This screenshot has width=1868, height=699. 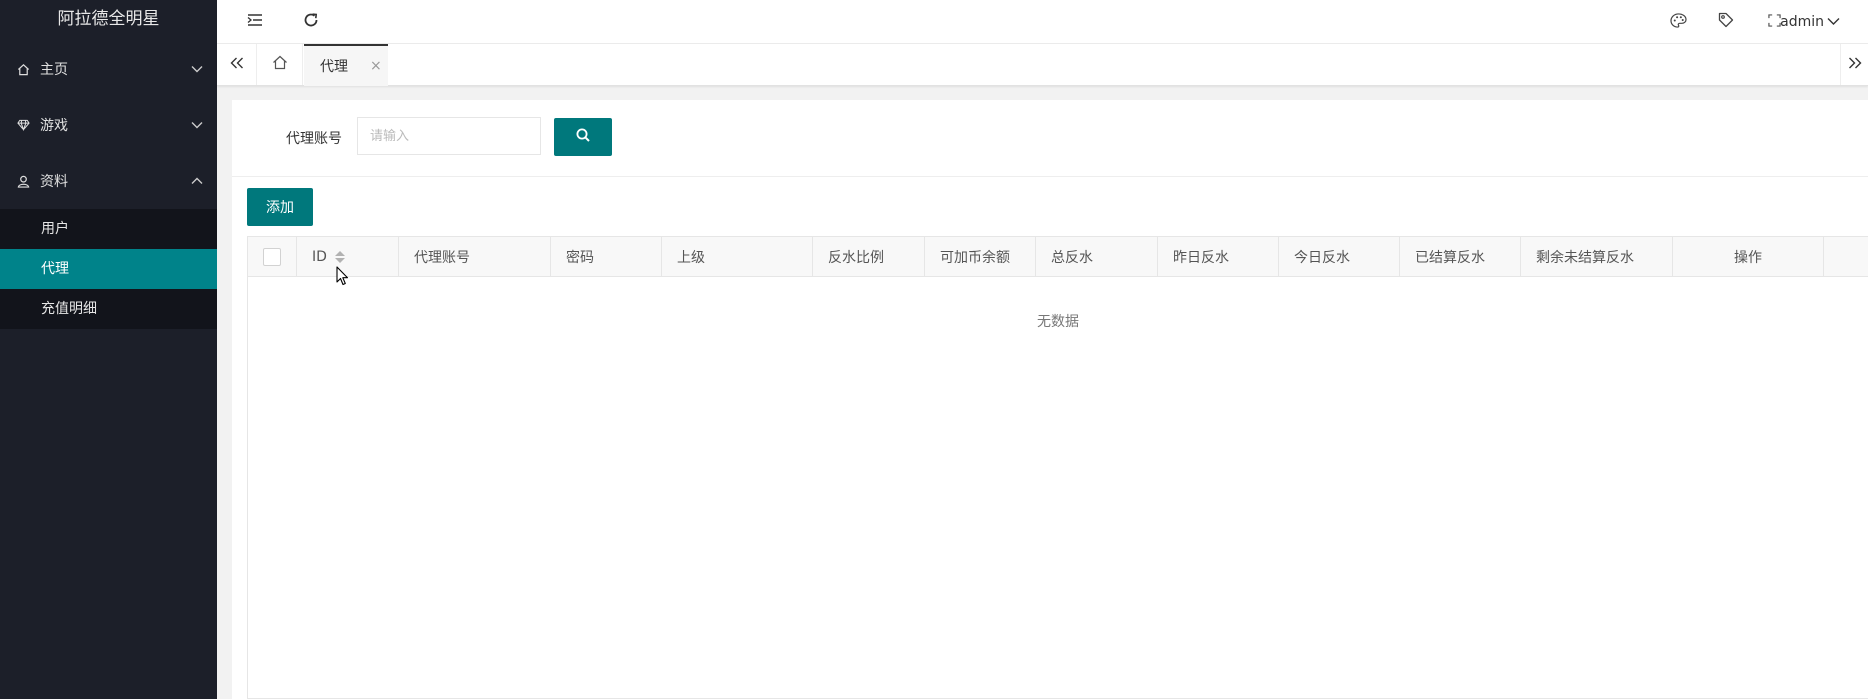 I want to click on column-label: ID, so click(x=319, y=257).